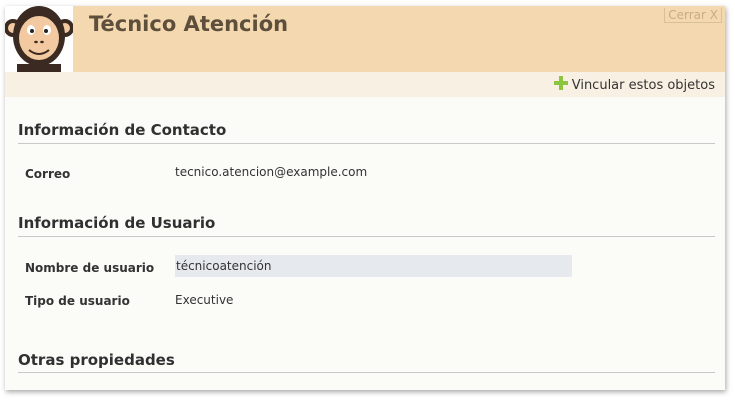  Describe the element at coordinates (204, 300) in the screenshot. I see `user-type-value: Executive` at that location.